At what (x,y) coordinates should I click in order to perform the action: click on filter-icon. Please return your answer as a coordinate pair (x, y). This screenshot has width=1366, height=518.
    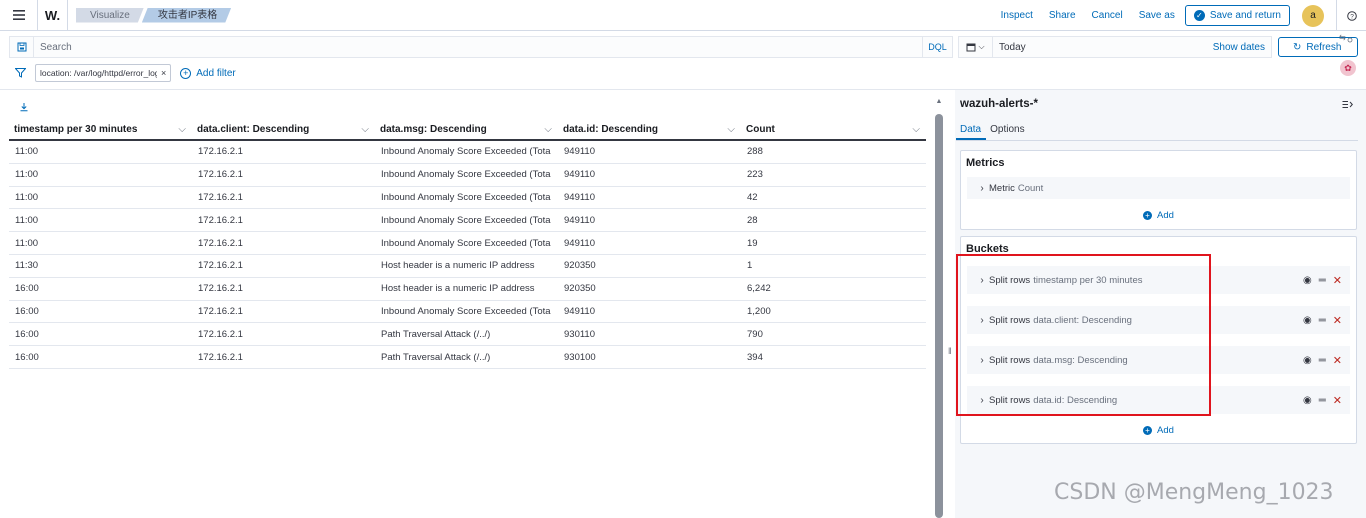
    Looking at the image, I should click on (22, 73).